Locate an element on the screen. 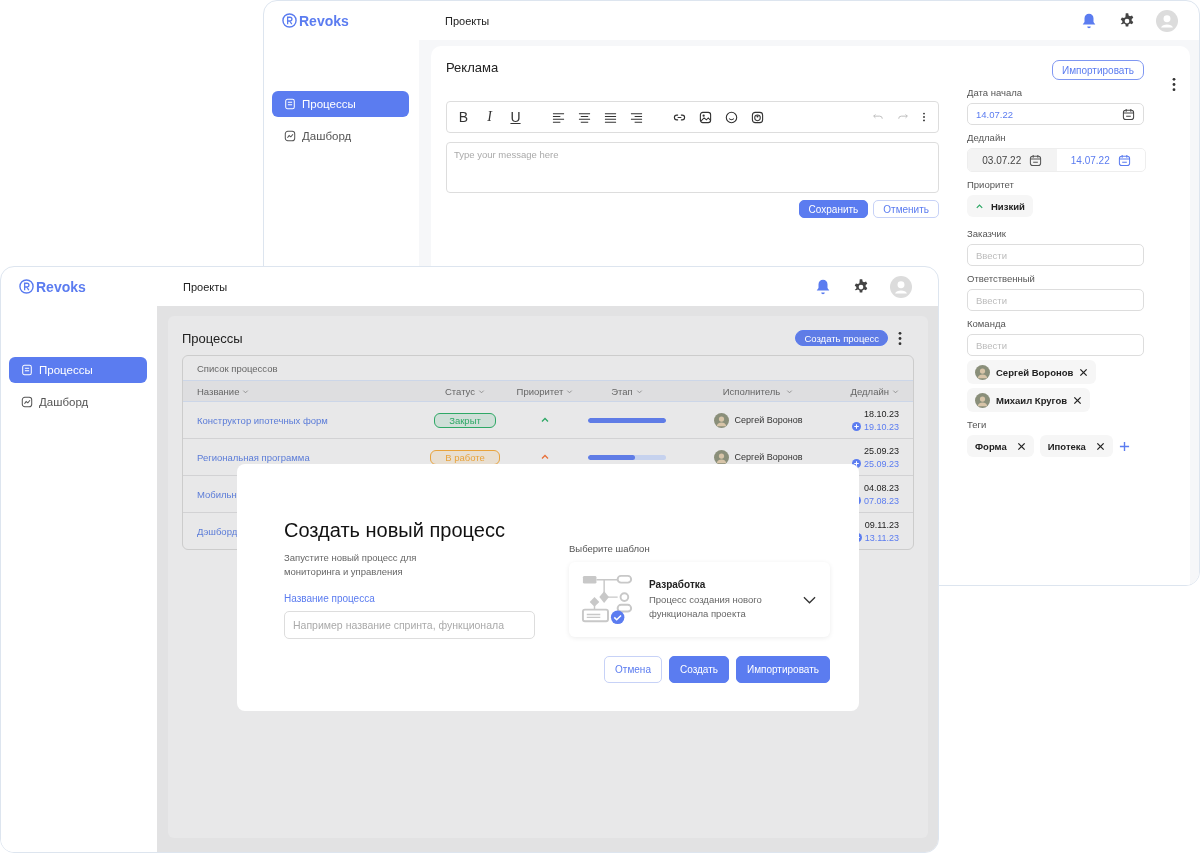  column-header: Дедлайн is located at coordinates (871, 391).